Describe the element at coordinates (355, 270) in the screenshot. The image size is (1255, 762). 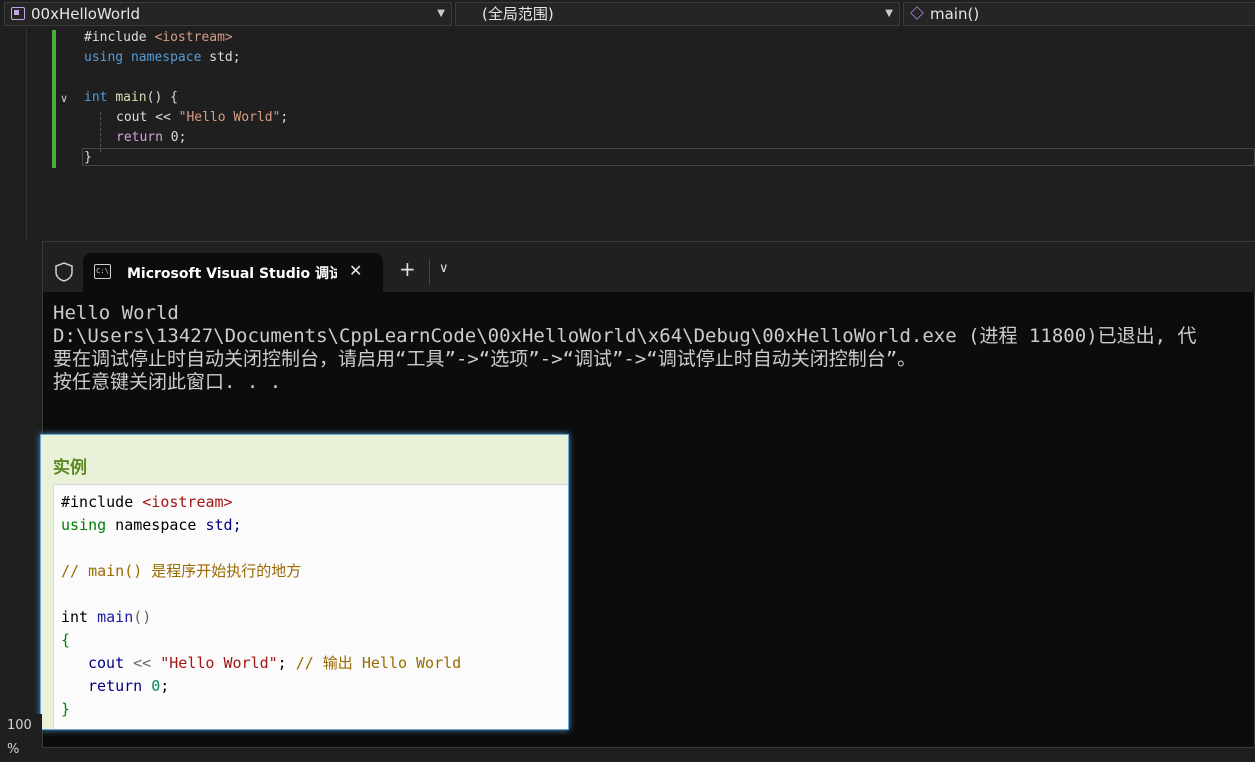
I see `close-icon: ✕` at that location.